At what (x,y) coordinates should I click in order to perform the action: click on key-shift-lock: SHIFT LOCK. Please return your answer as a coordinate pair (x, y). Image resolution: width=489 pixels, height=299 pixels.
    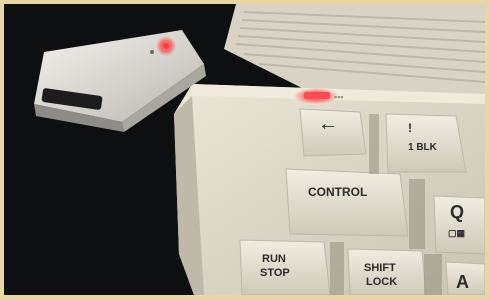
    Looking at the image, I should click on (387, 271).